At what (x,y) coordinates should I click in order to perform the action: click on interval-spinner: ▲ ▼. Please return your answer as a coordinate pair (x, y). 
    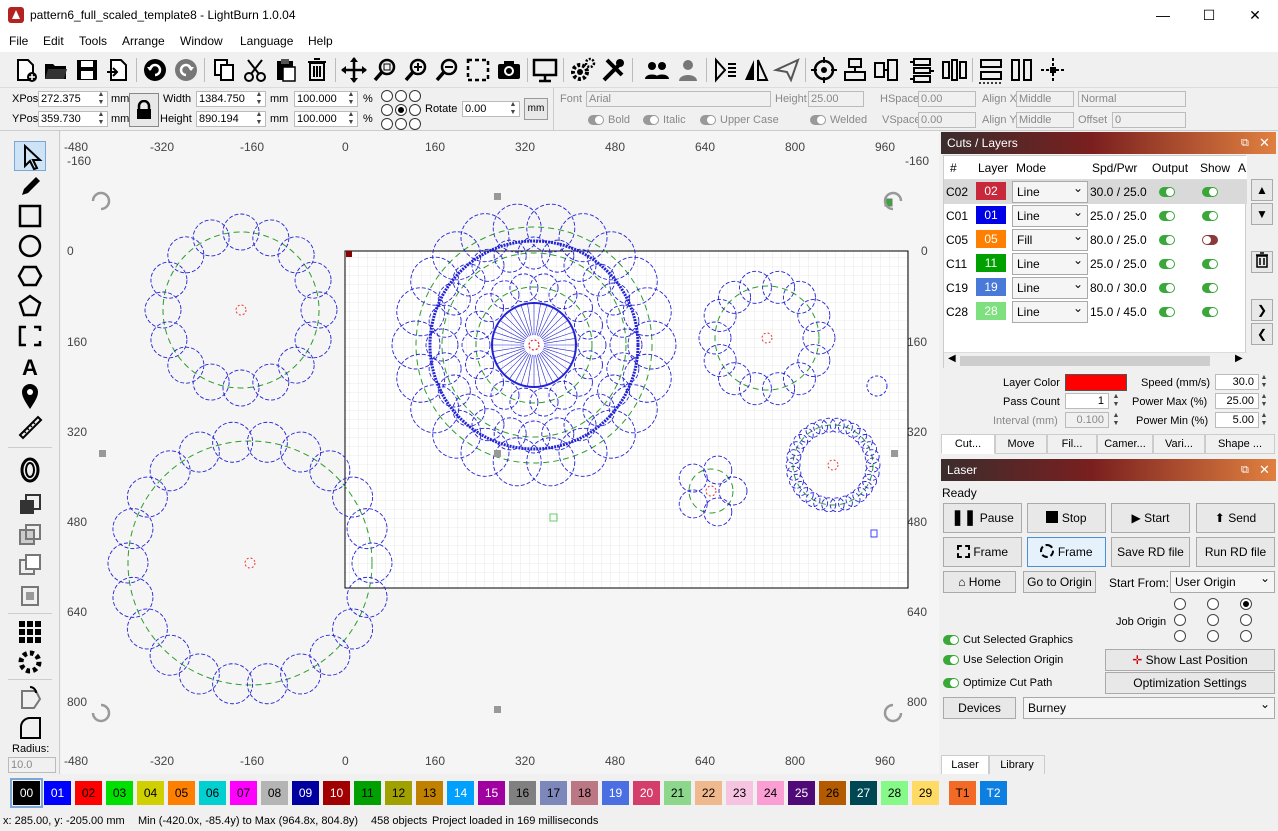
    Looking at the image, I should click on (1116, 420).